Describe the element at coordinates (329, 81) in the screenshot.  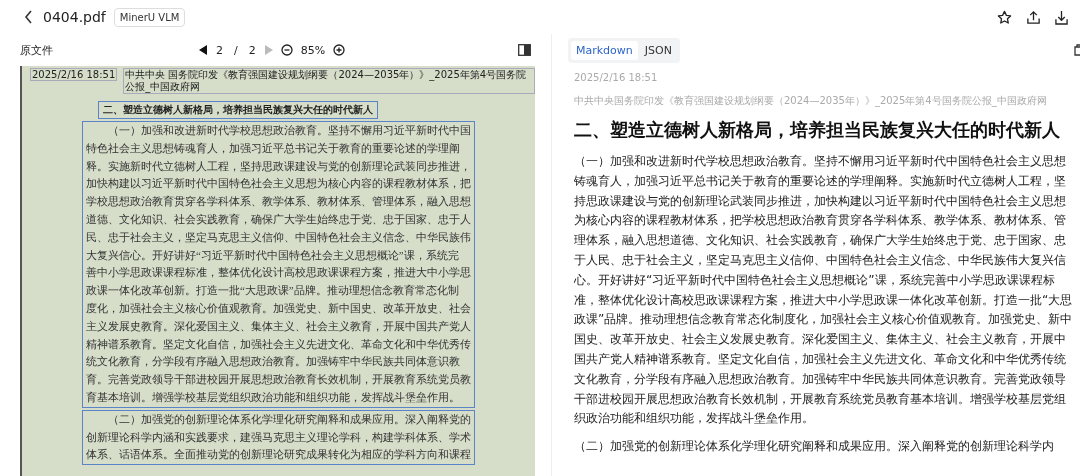
I see `page-source: 中共中央 国务院印发《教育强国建设规划纲要（2024—2035年）》_2025年第4号国务院公报_中国政府网` at that location.